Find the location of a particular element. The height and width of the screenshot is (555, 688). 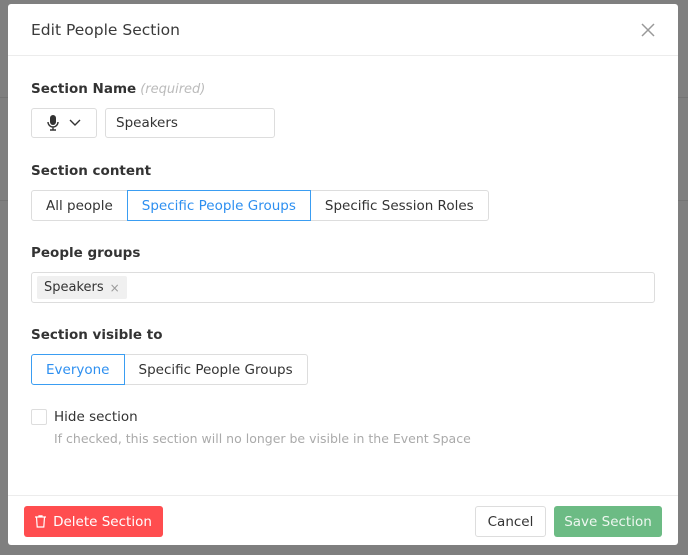

modal-title: Edit People Section is located at coordinates (105, 30).